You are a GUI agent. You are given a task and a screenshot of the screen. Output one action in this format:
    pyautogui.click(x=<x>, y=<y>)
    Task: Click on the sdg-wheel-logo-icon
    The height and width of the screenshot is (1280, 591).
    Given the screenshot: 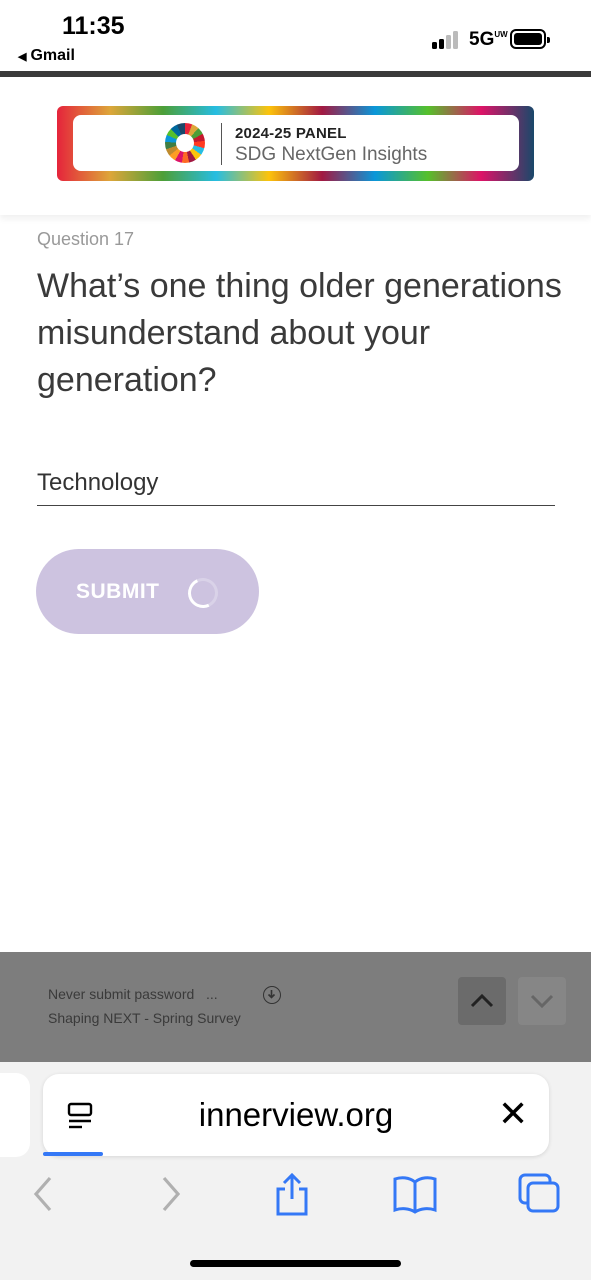 What is the action you would take?
    pyautogui.click(x=185, y=143)
    